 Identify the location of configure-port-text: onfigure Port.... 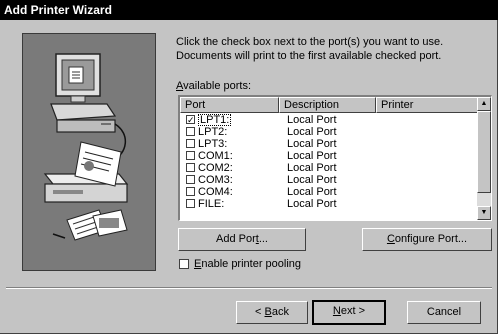
(431, 239).